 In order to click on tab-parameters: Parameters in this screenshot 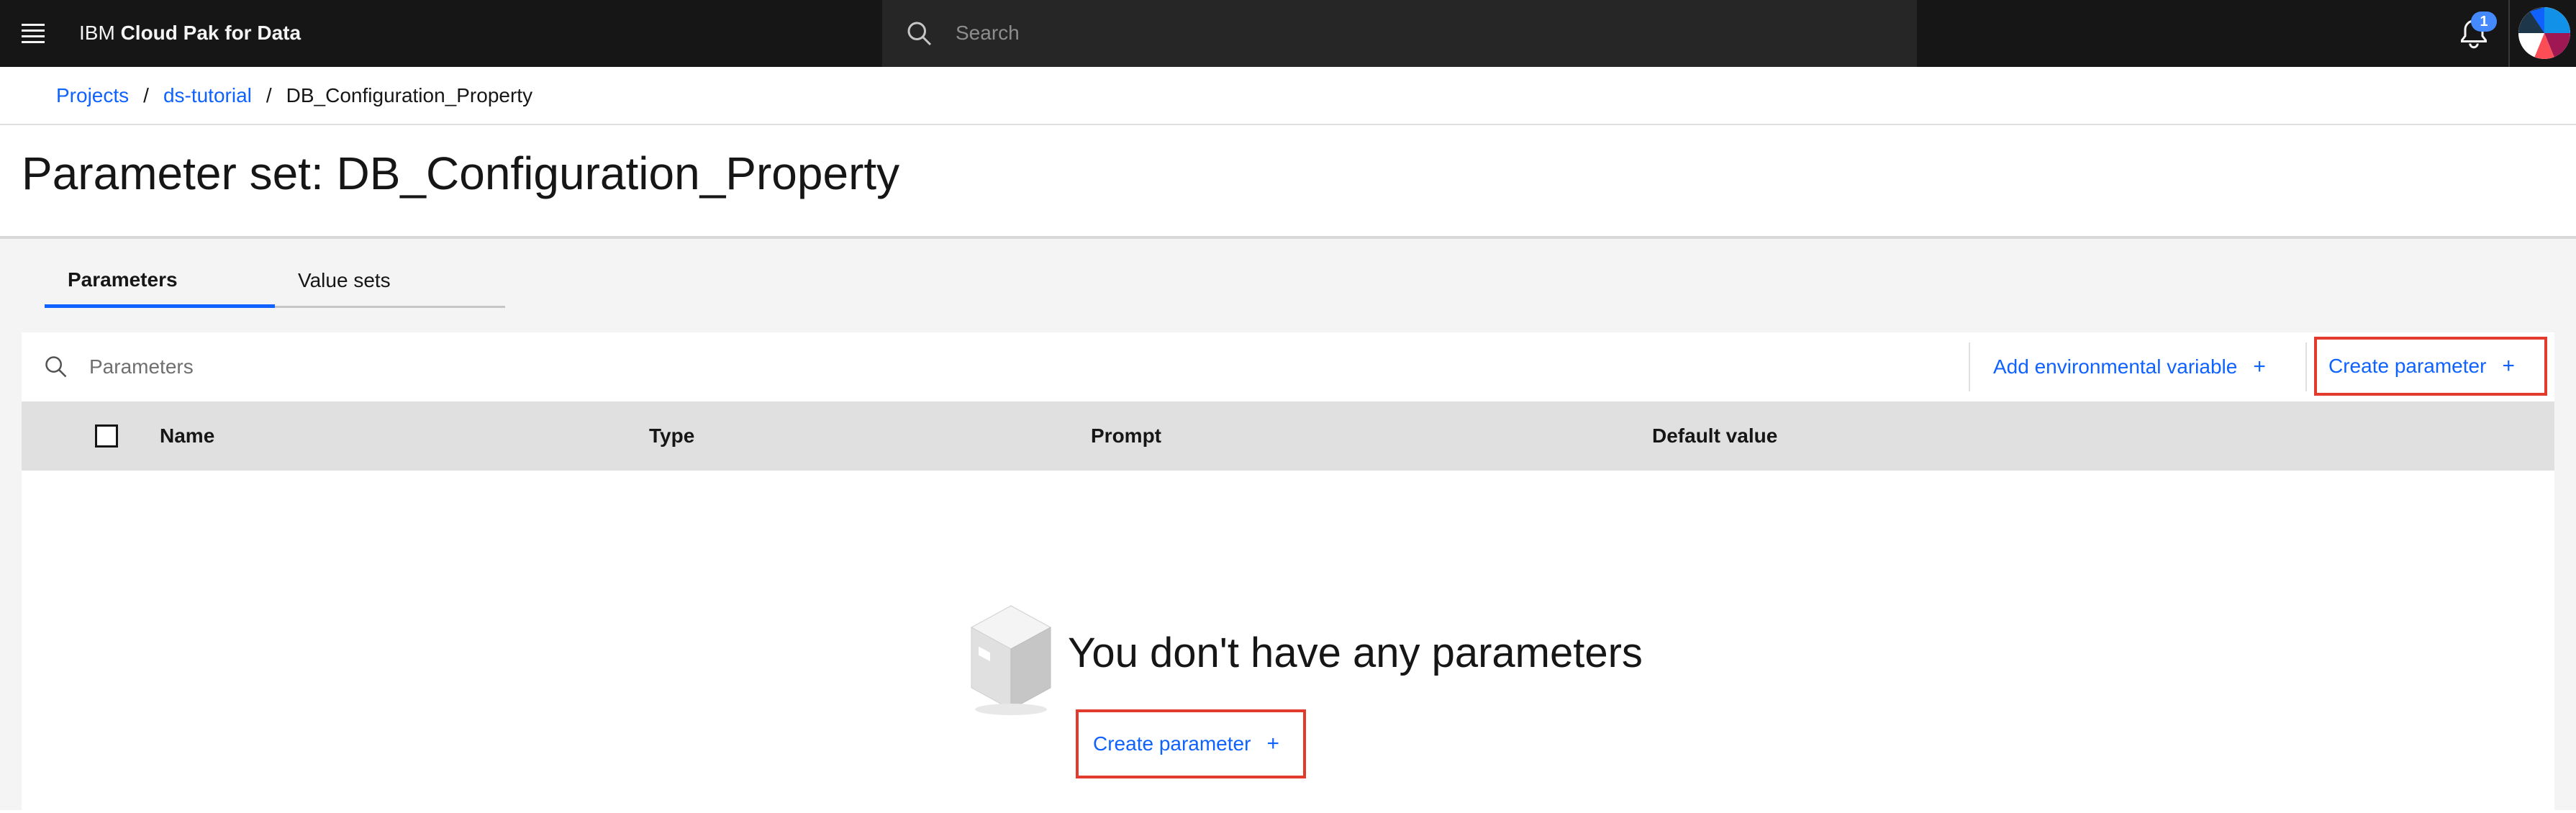, I will do `click(160, 281)`.